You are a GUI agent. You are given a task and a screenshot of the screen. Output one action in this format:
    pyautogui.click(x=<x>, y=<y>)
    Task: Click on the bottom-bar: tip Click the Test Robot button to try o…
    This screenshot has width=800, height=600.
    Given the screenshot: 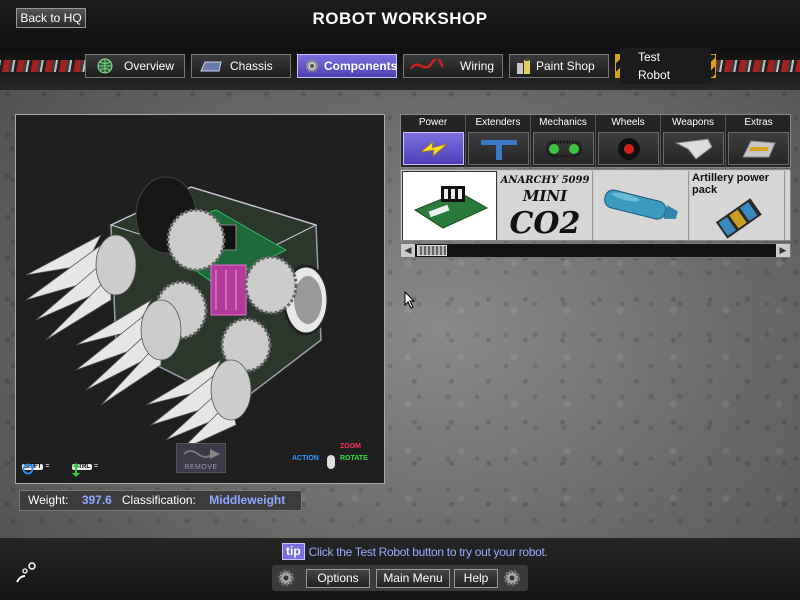 What is the action you would take?
    pyautogui.click(x=400, y=569)
    